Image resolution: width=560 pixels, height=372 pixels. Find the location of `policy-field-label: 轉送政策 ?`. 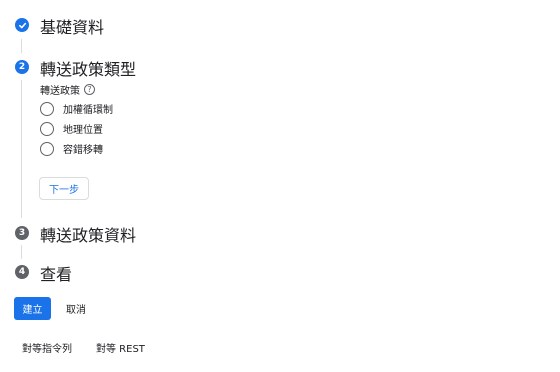

policy-field-label: 轉送政策 ? is located at coordinates (67, 89).